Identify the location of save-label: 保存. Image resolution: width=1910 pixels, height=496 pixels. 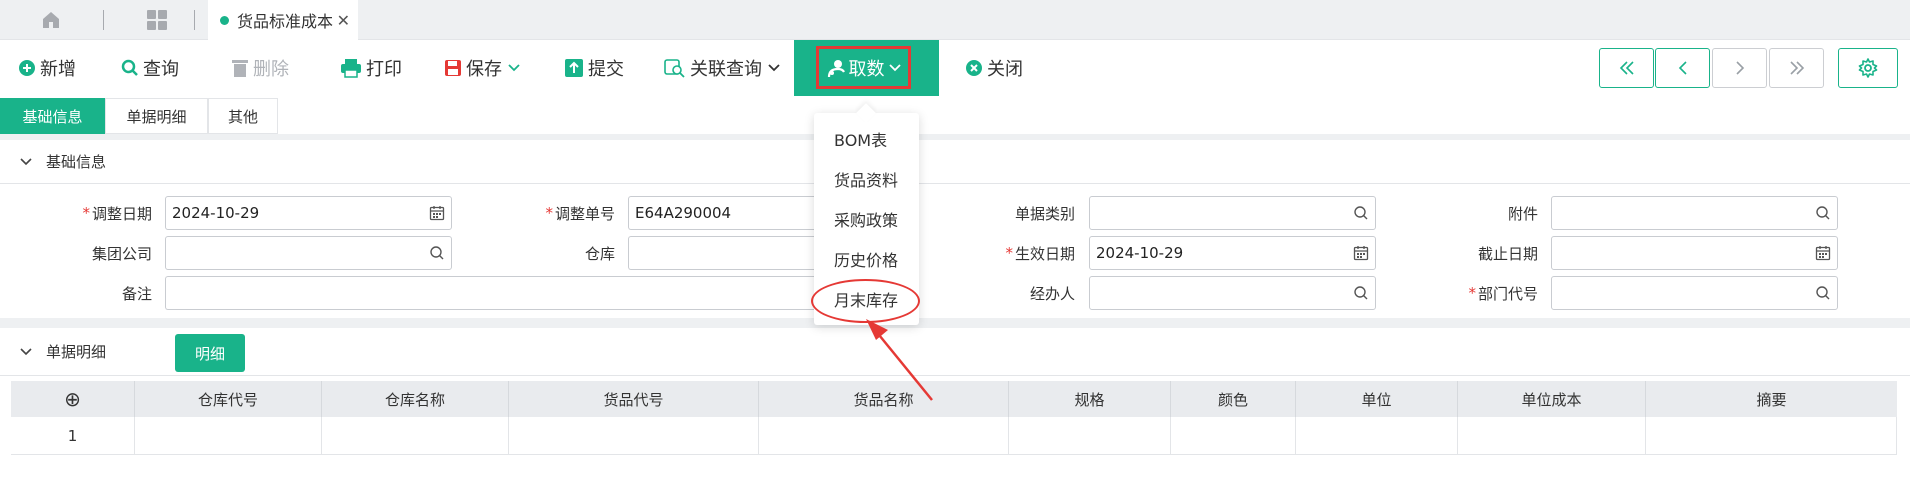
(484, 69).